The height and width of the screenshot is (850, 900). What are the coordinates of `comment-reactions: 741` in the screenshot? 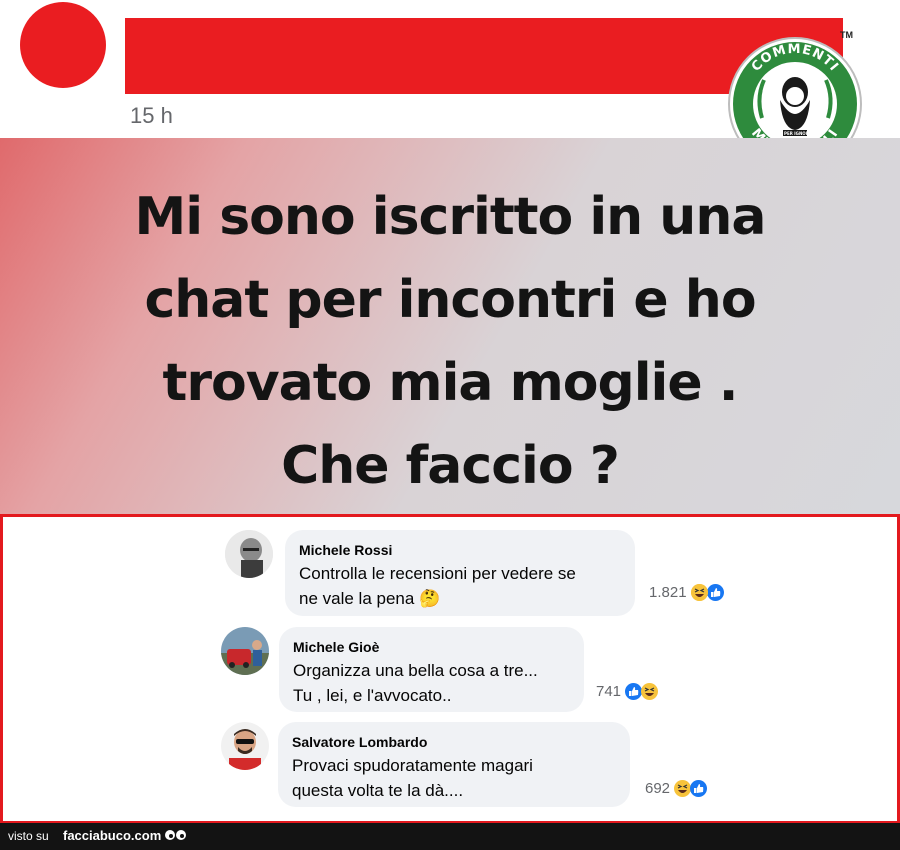 It's located at (627, 691).